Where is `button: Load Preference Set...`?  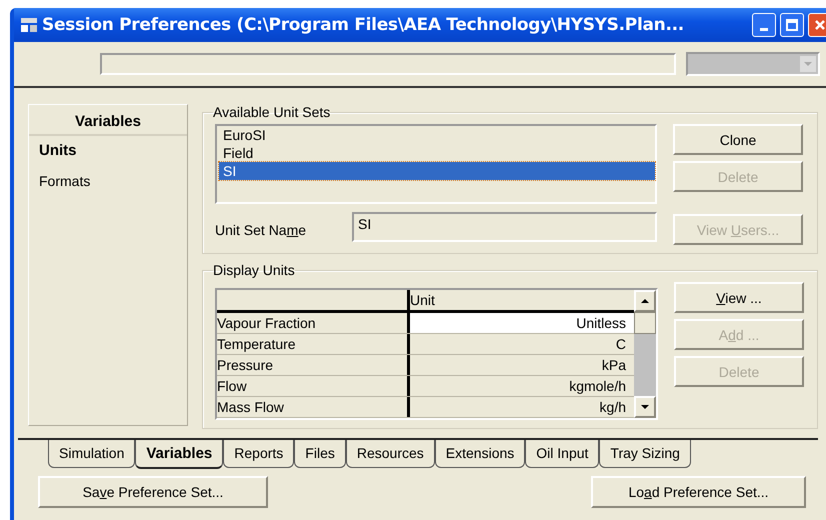 button: Load Preference Set... is located at coordinates (698, 492).